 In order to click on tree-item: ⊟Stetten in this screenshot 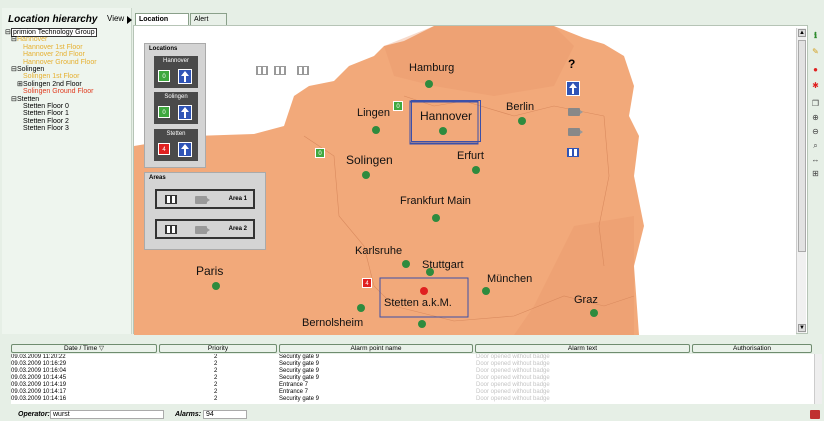, I will do `click(51, 99)`.